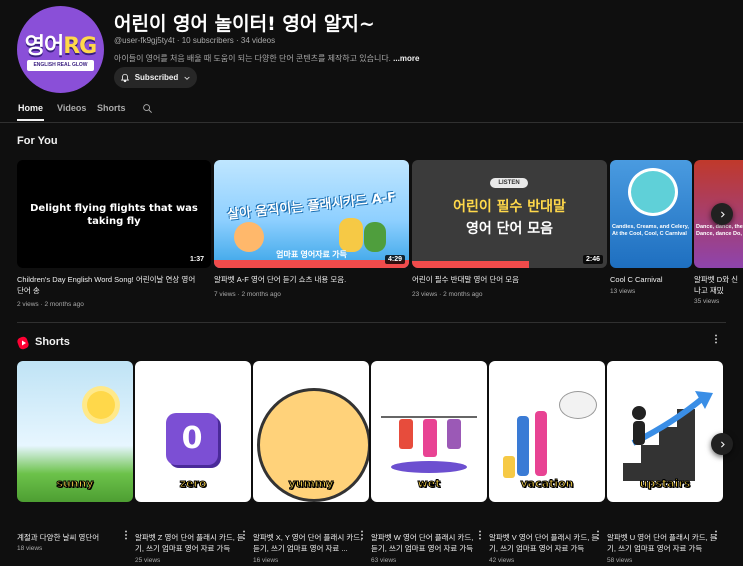 The height and width of the screenshot is (566, 743). Describe the element at coordinates (502, 560) in the screenshot. I see `short-views: 42 views` at that location.